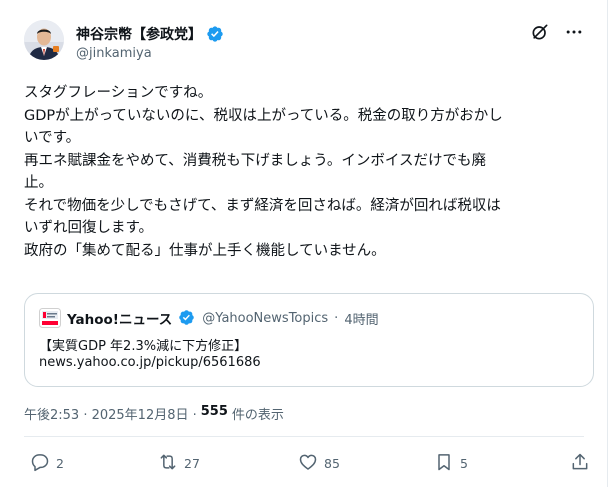 The image size is (612, 487). I want to click on views-count: 555, so click(214, 411).